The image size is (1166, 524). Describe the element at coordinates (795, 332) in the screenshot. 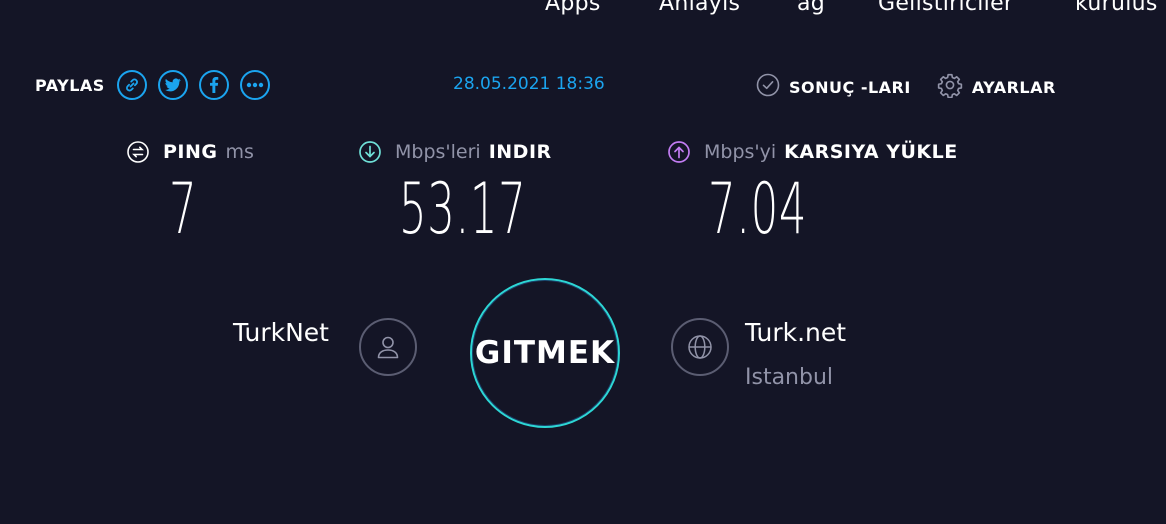

I see `server-name: Turk.net` at that location.